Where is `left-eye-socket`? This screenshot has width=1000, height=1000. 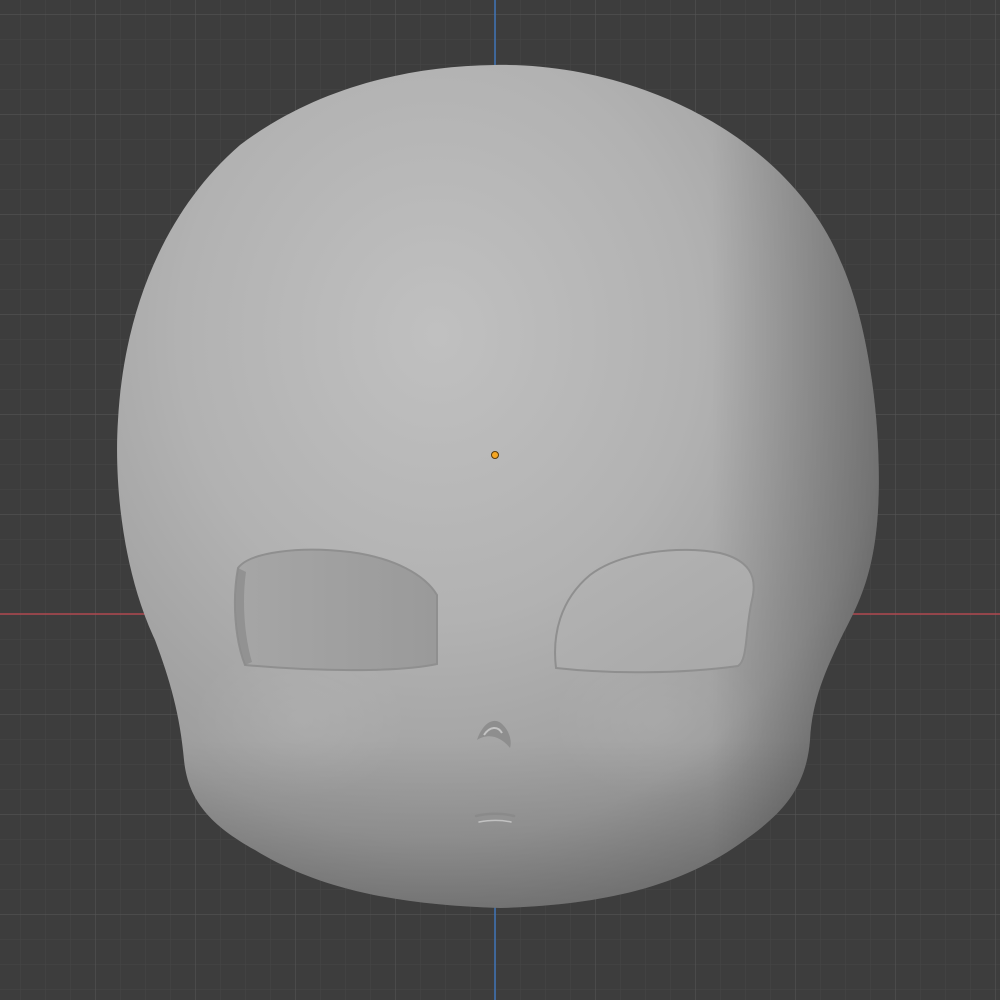
left-eye-socket is located at coordinates (335, 610).